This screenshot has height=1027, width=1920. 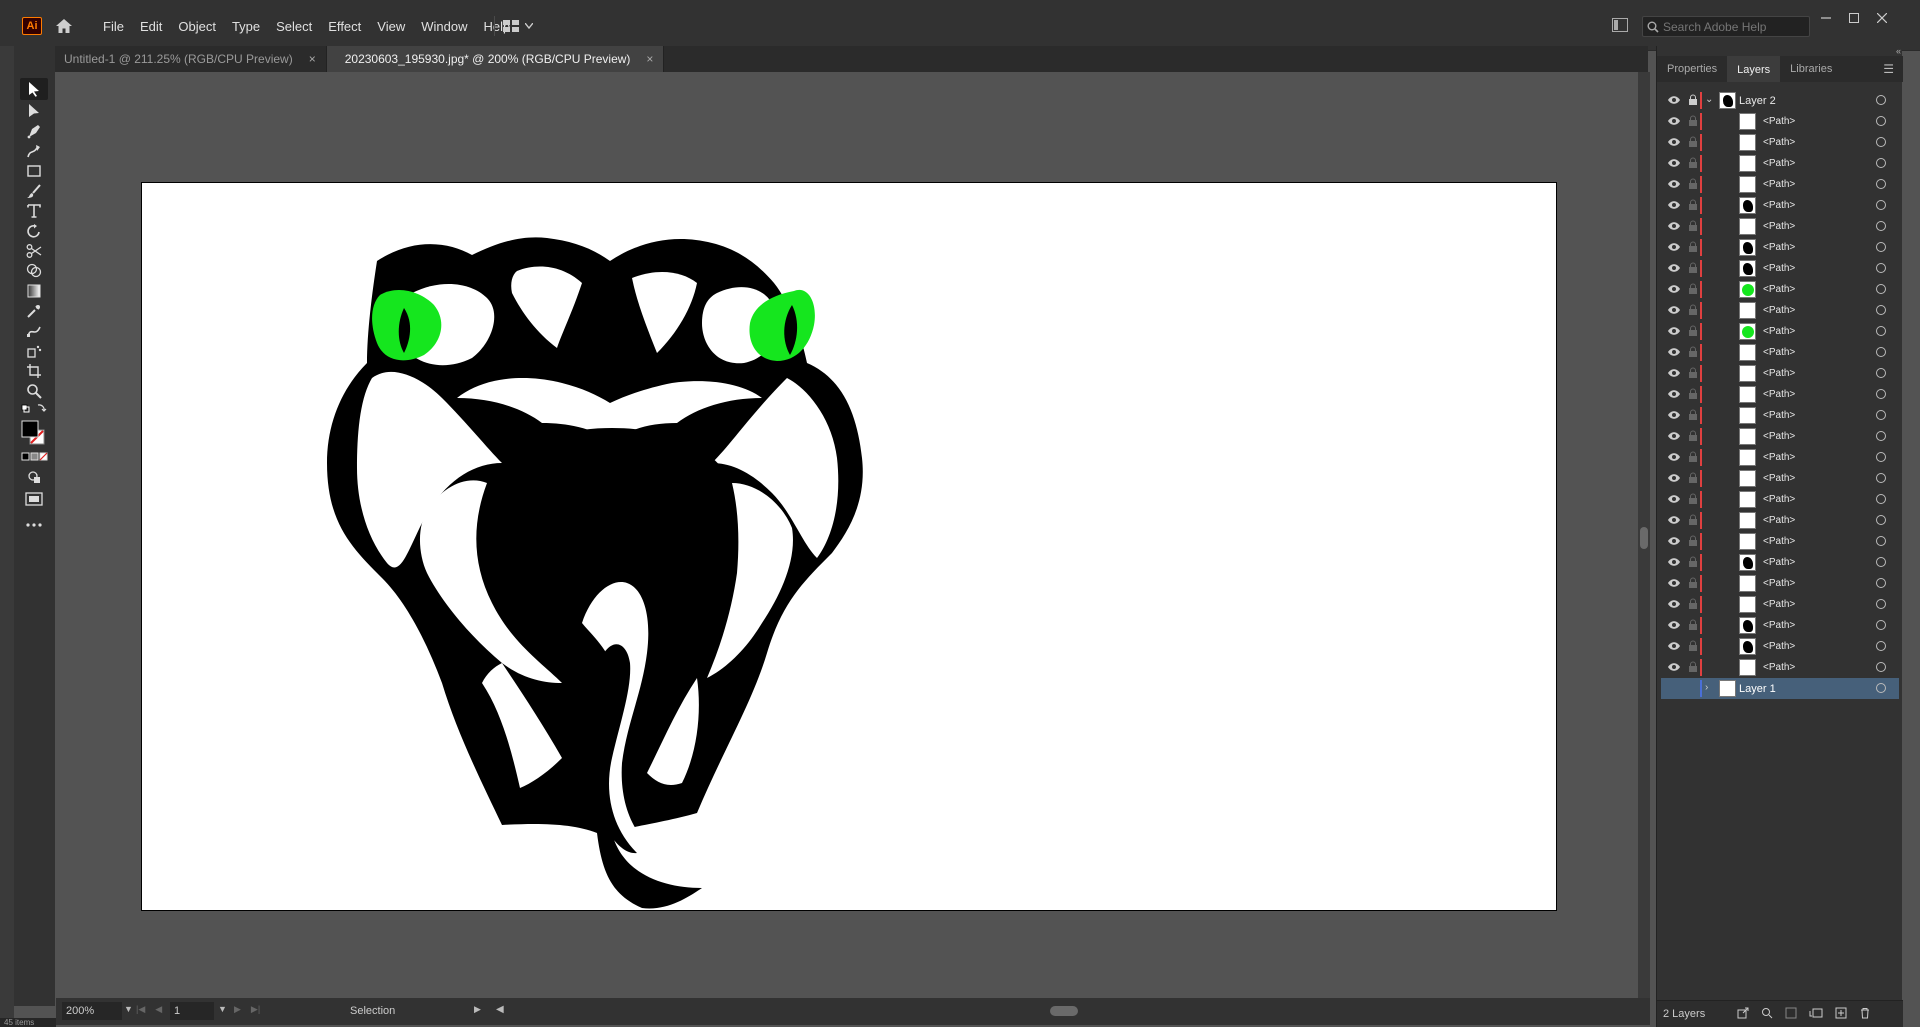 What do you see at coordinates (1780, 688) in the screenshot?
I see `layer-row-layer-1: › Layer 1` at bounding box center [1780, 688].